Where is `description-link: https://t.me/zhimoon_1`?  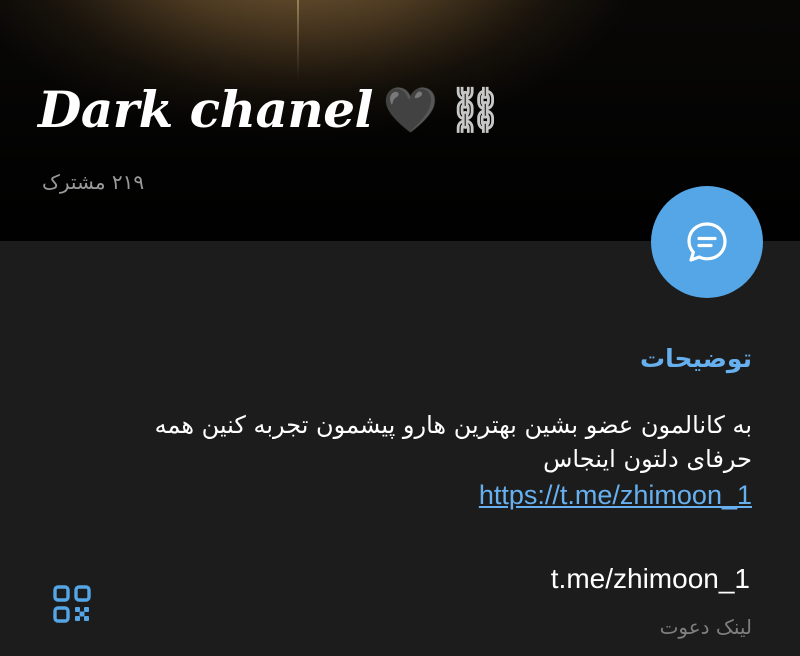 description-link: https://t.me/zhimoon_1 is located at coordinates (397, 495).